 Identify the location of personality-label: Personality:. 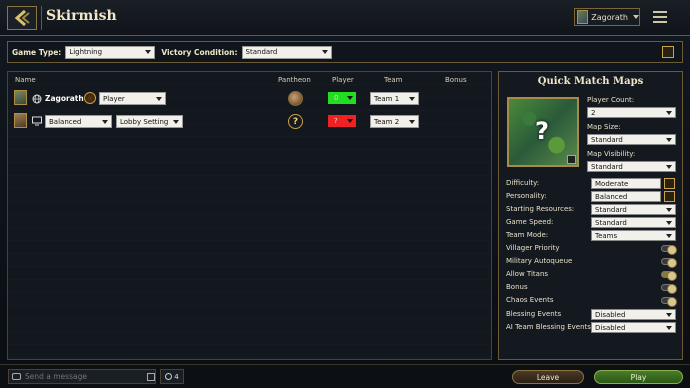
(526, 196).